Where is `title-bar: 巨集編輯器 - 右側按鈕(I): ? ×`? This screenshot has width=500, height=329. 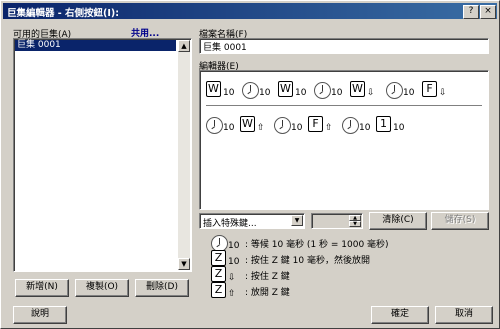 title-bar: 巨集編輯器 - 右側按鈕(I): ? × is located at coordinates (250, 11).